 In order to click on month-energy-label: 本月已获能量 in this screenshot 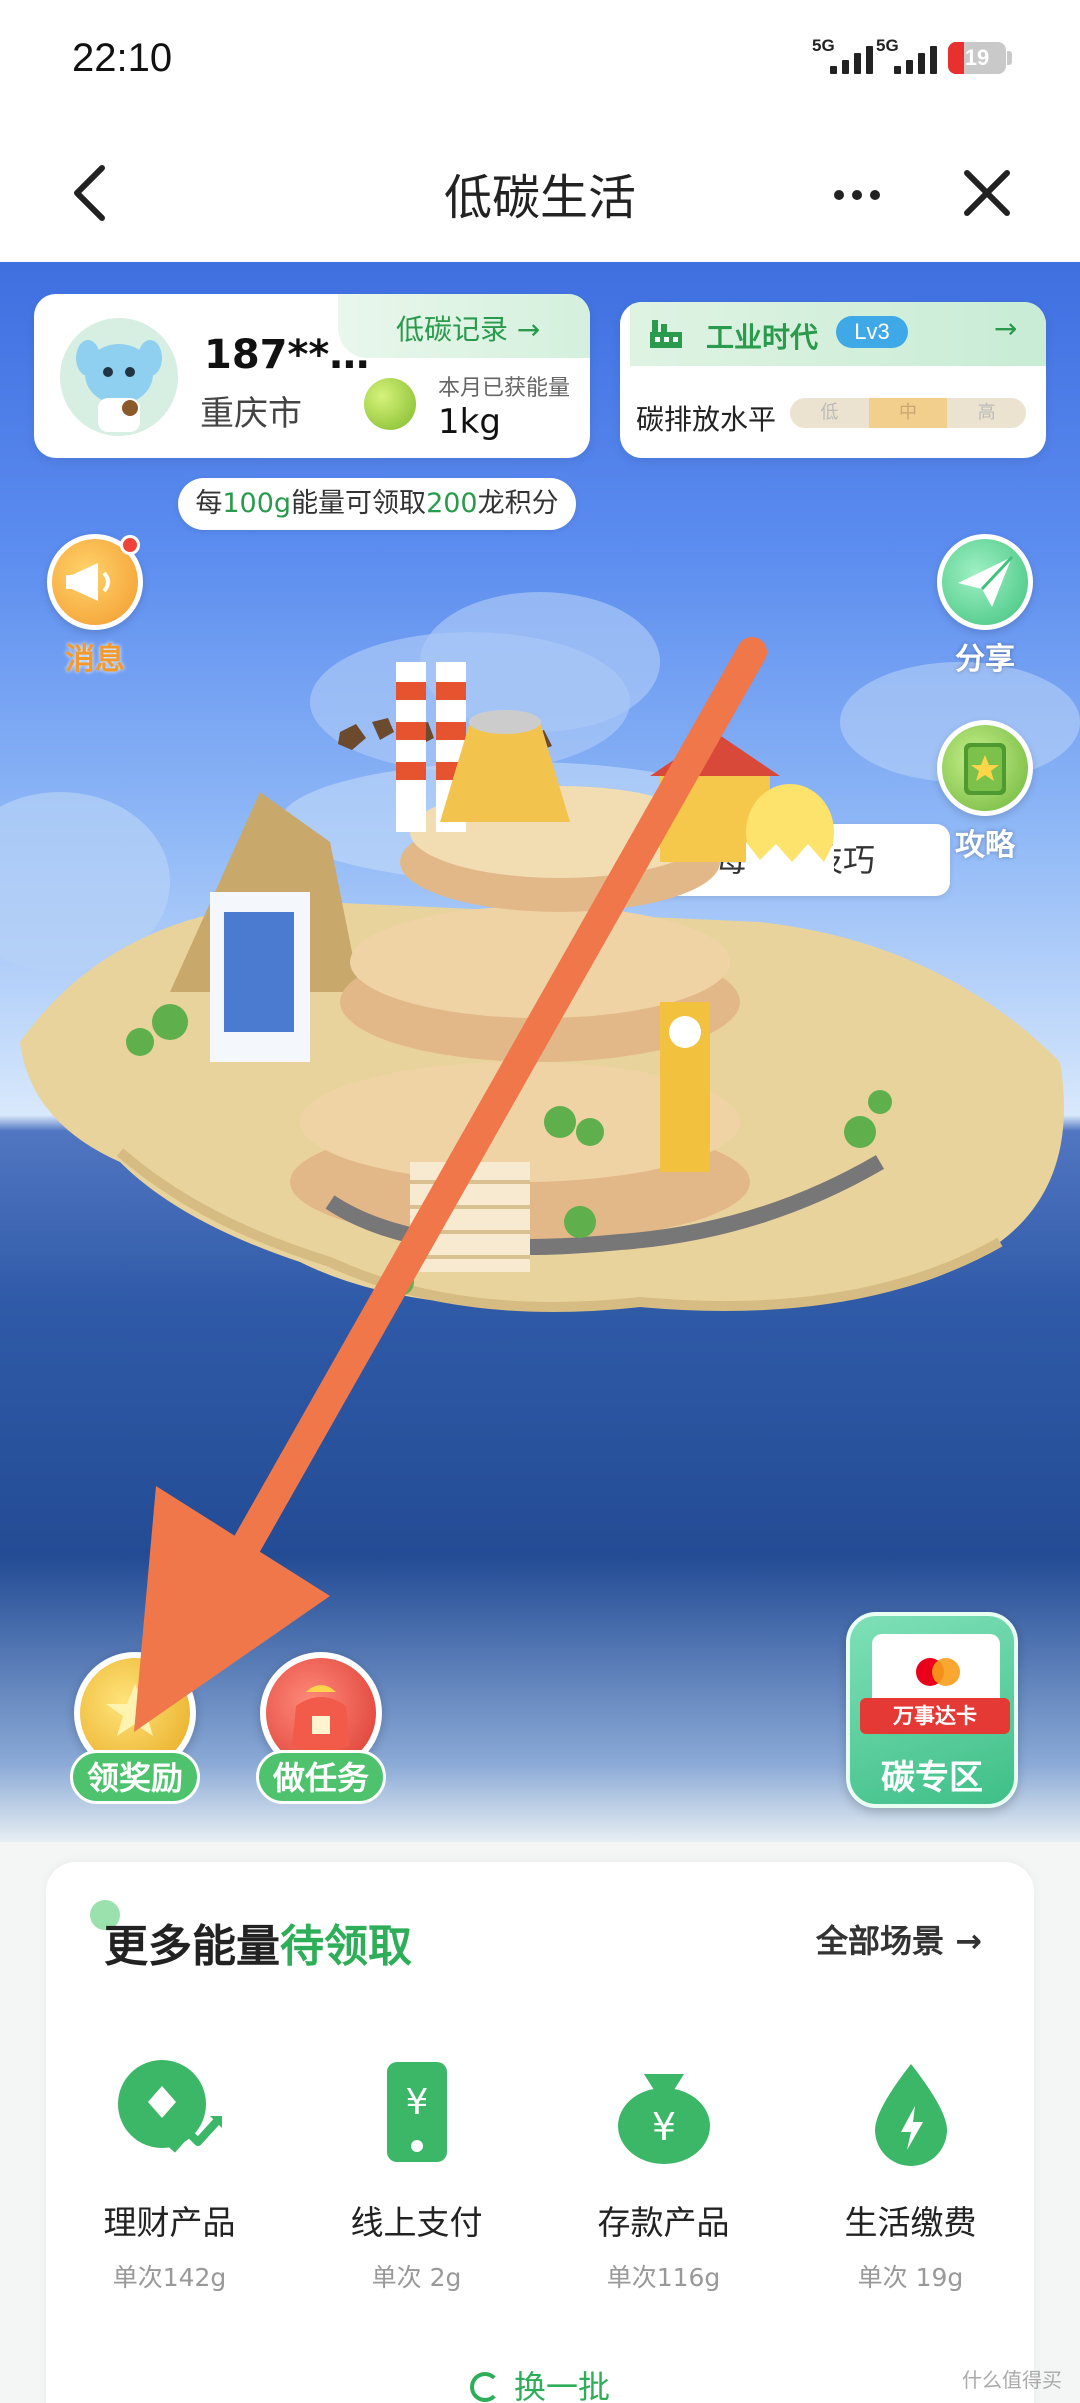, I will do `click(504, 388)`.